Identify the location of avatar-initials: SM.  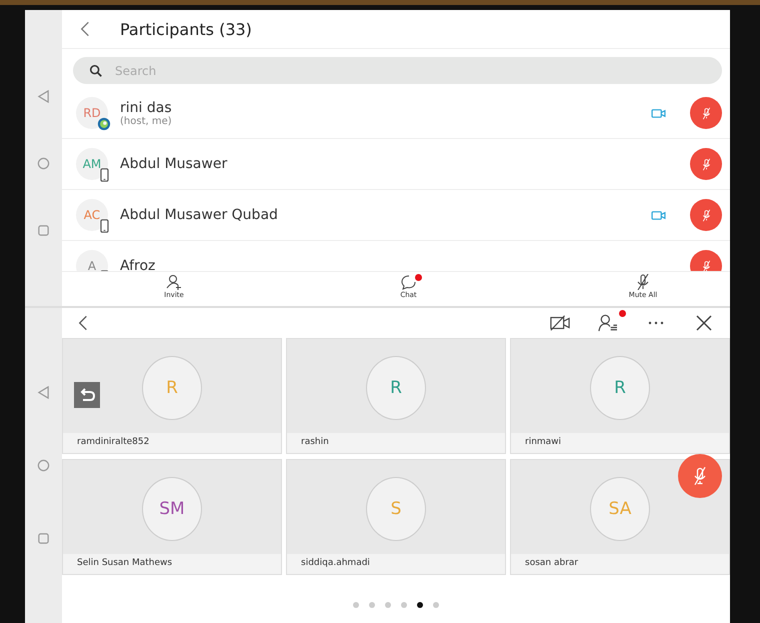
(172, 509).